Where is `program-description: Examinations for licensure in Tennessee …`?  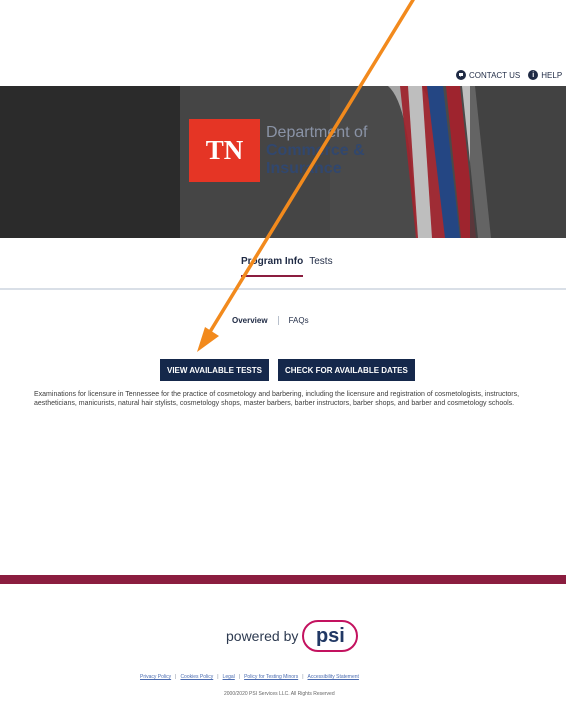 program-description: Examinations for licensure in Tennessee … is located at coordinates (277, 399).